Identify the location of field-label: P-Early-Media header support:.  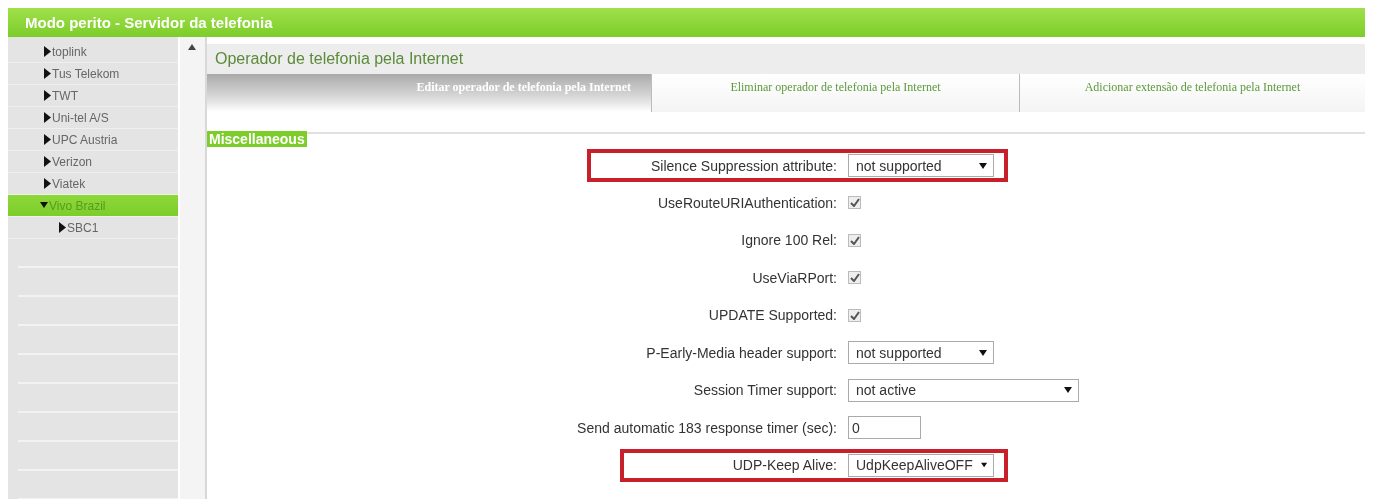
(741, 352).